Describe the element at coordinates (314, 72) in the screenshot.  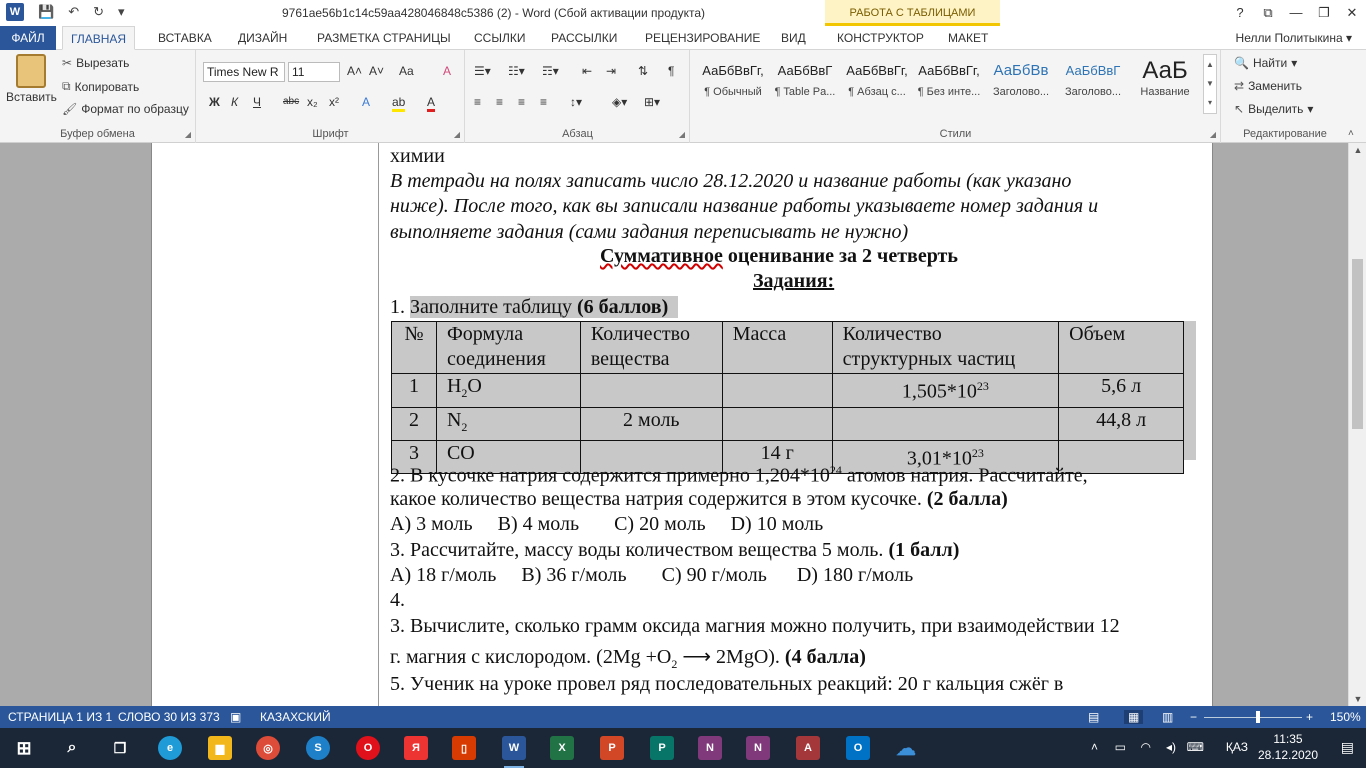
I see `font-size-combo: 11` at that location.